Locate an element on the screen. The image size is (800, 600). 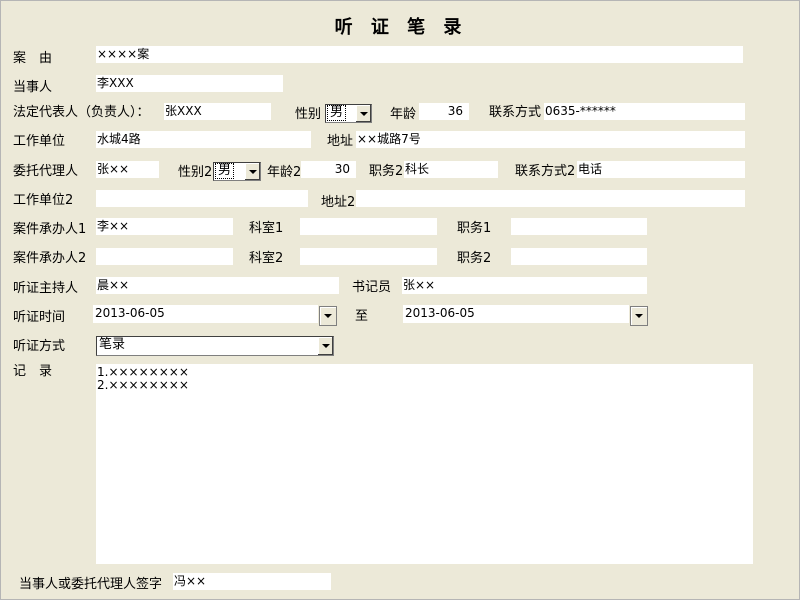
record-label: 记 录 is located at coordinates (33, 371).